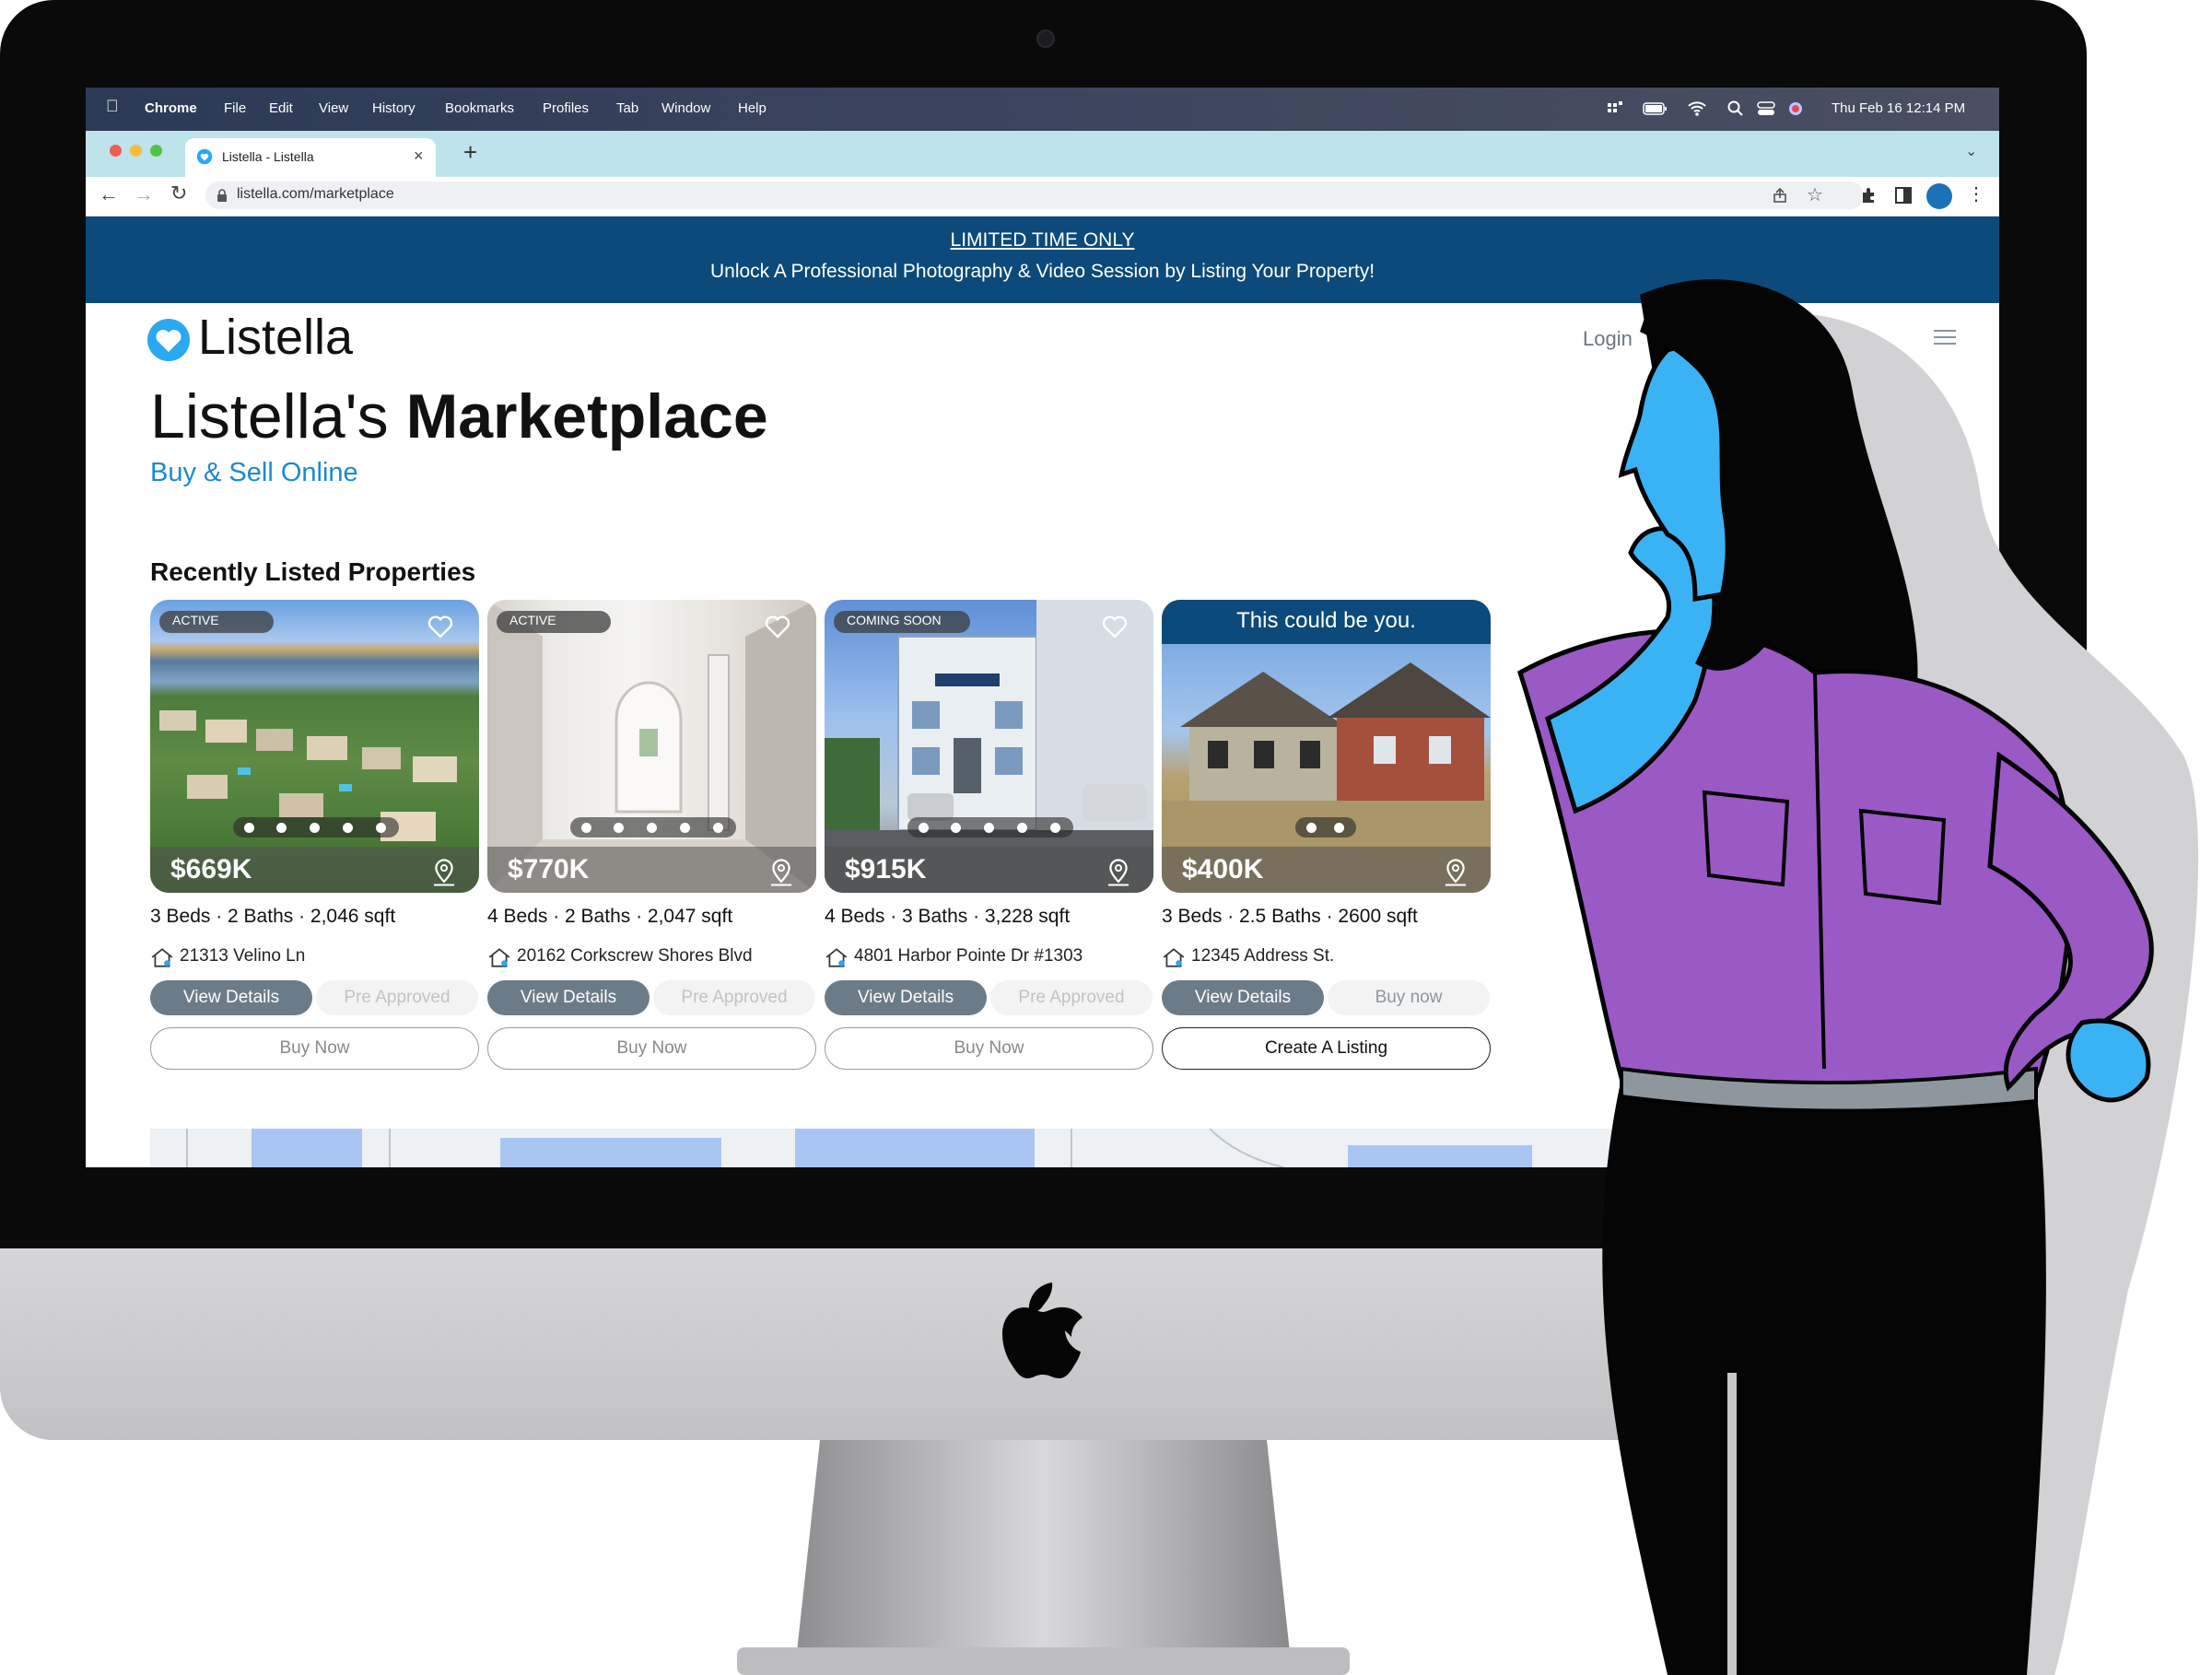 The height and width of the screenshot is (1675, 2212). What do you see at coordinates (393, 108) in the screenshot?
I see `menu-history: History` at bounding box center [393, 108].